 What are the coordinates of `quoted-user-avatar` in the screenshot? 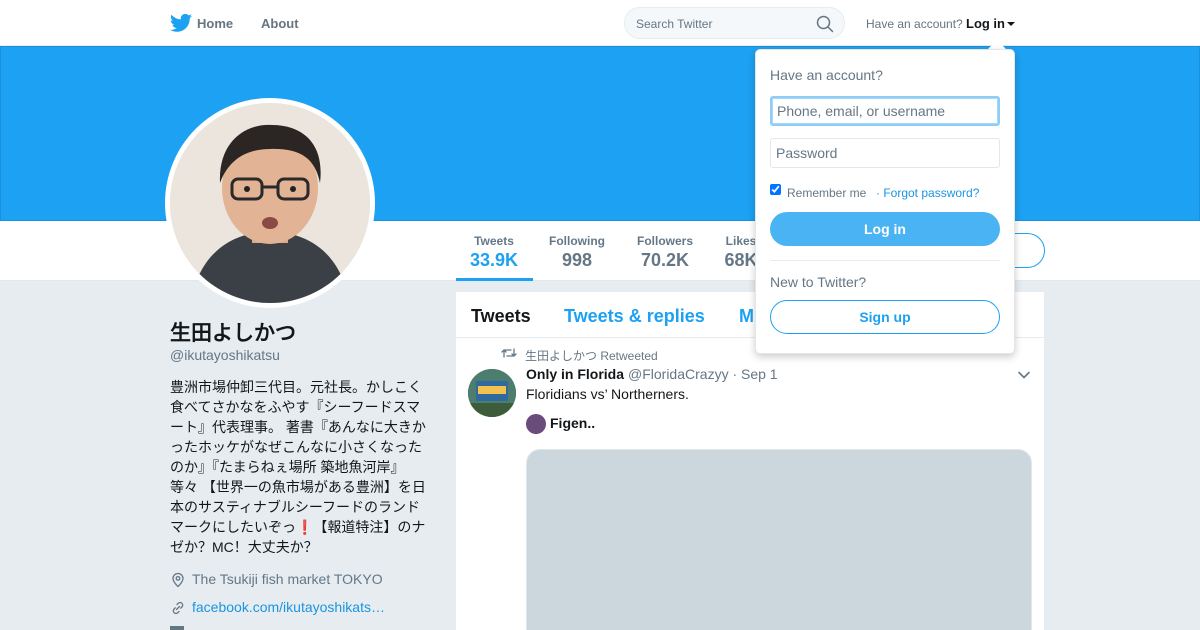 It's located at (536, 424).